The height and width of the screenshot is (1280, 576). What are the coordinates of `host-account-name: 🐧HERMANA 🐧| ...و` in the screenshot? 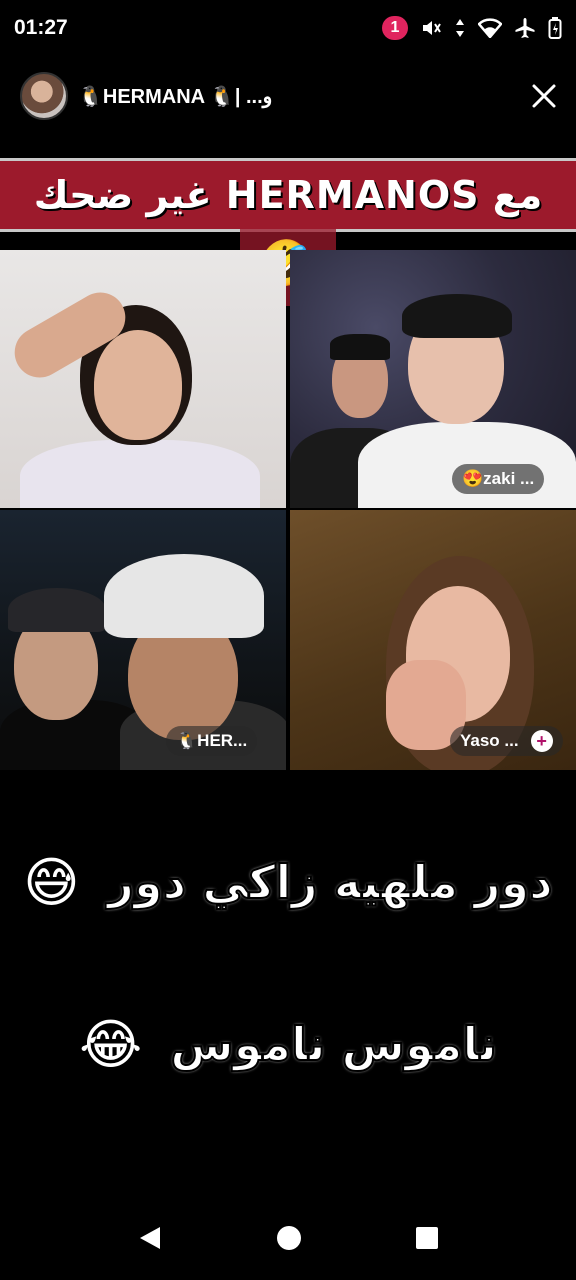 It's located at (175, 96).